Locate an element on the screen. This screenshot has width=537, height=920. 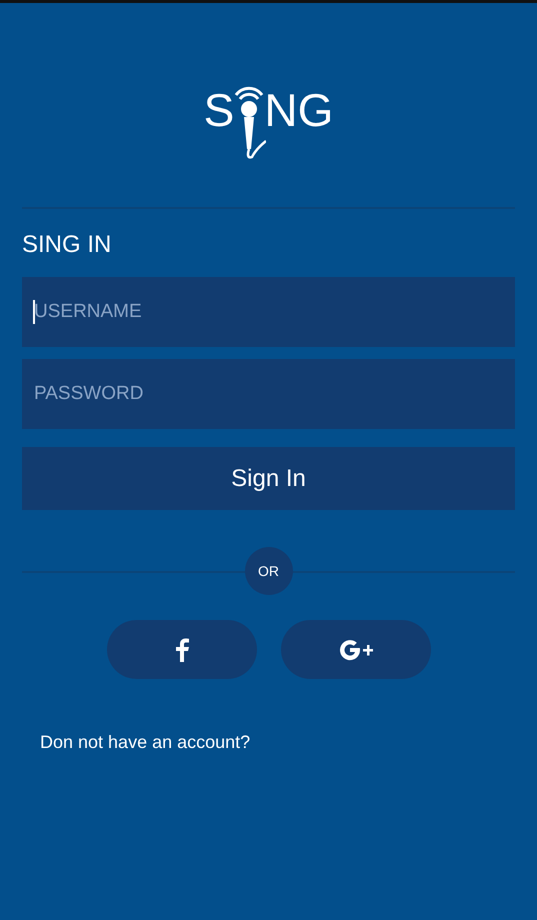
logo-text: NG is located at coordinates (299, 110).